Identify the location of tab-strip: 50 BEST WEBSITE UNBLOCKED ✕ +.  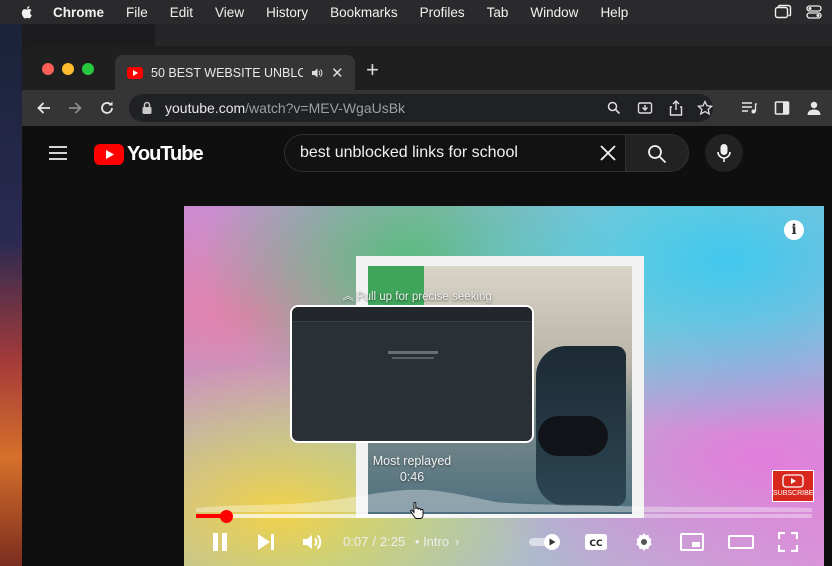
(427, 68).